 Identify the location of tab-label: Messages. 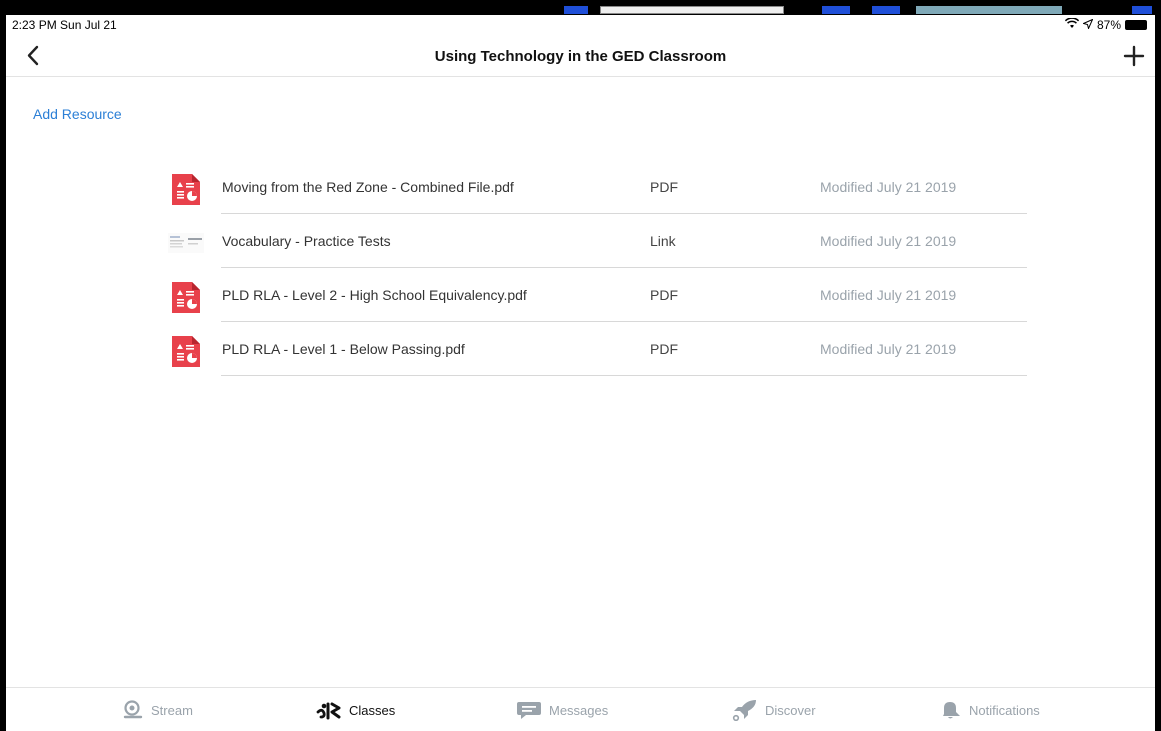
(579, 710).